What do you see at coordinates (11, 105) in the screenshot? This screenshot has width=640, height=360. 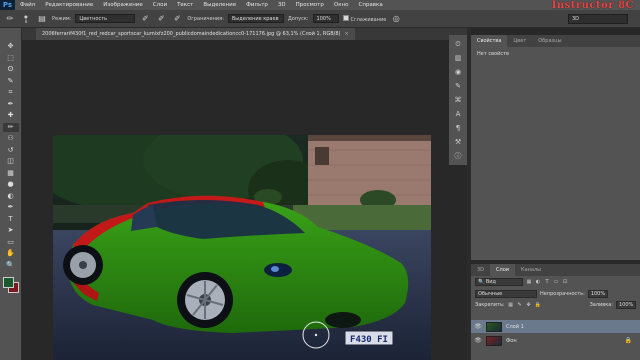 I see `eyedropper-icon: ✒` at bounding box center [11, 105].